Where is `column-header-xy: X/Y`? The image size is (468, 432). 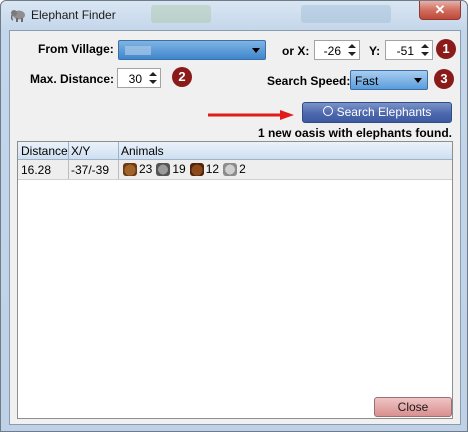 column-header-xy: X/Y is located at coordinates (80, 151).